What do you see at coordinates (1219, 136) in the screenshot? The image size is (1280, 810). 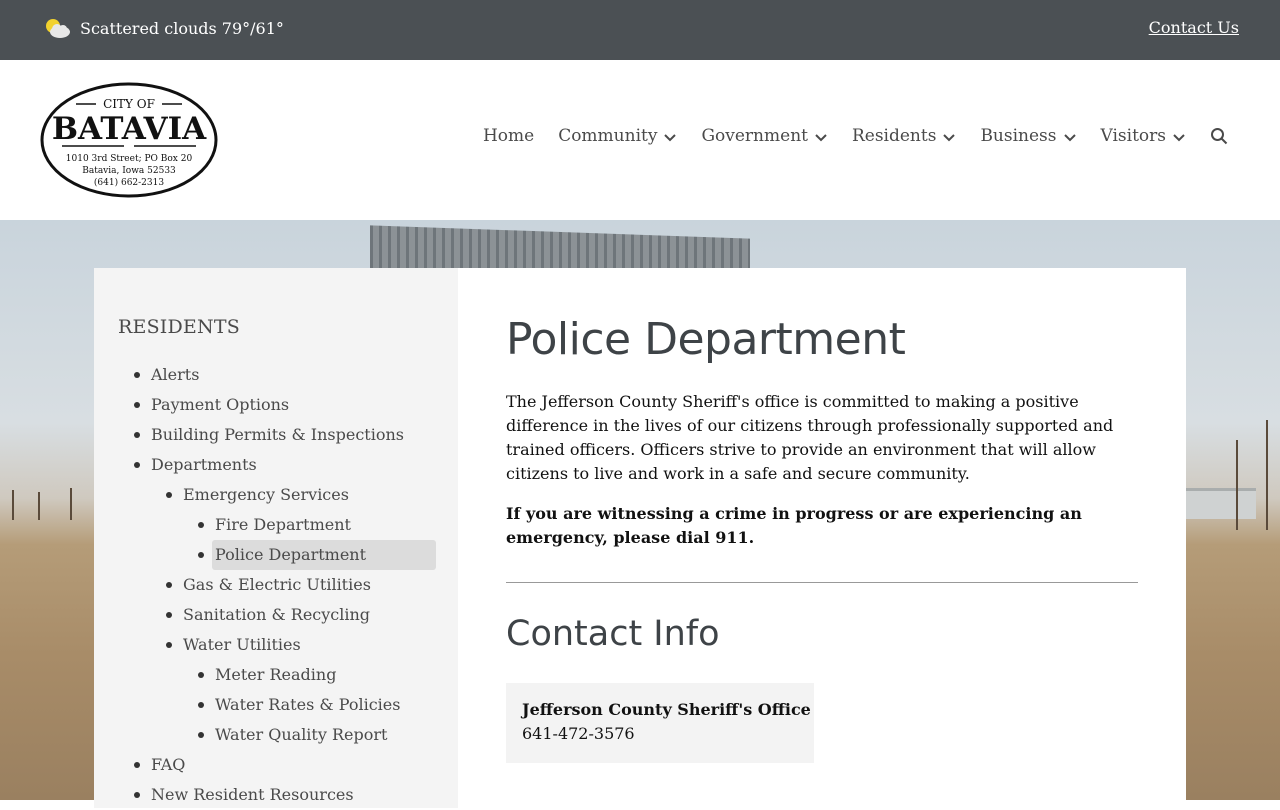 I see `search-icon` at bounding box center [1219, 136].